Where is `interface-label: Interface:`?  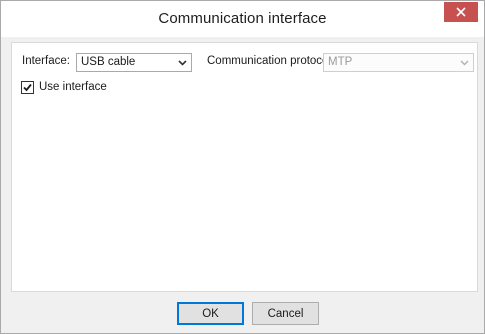
interface-label: Interface: is located at coordinates (46, 61).